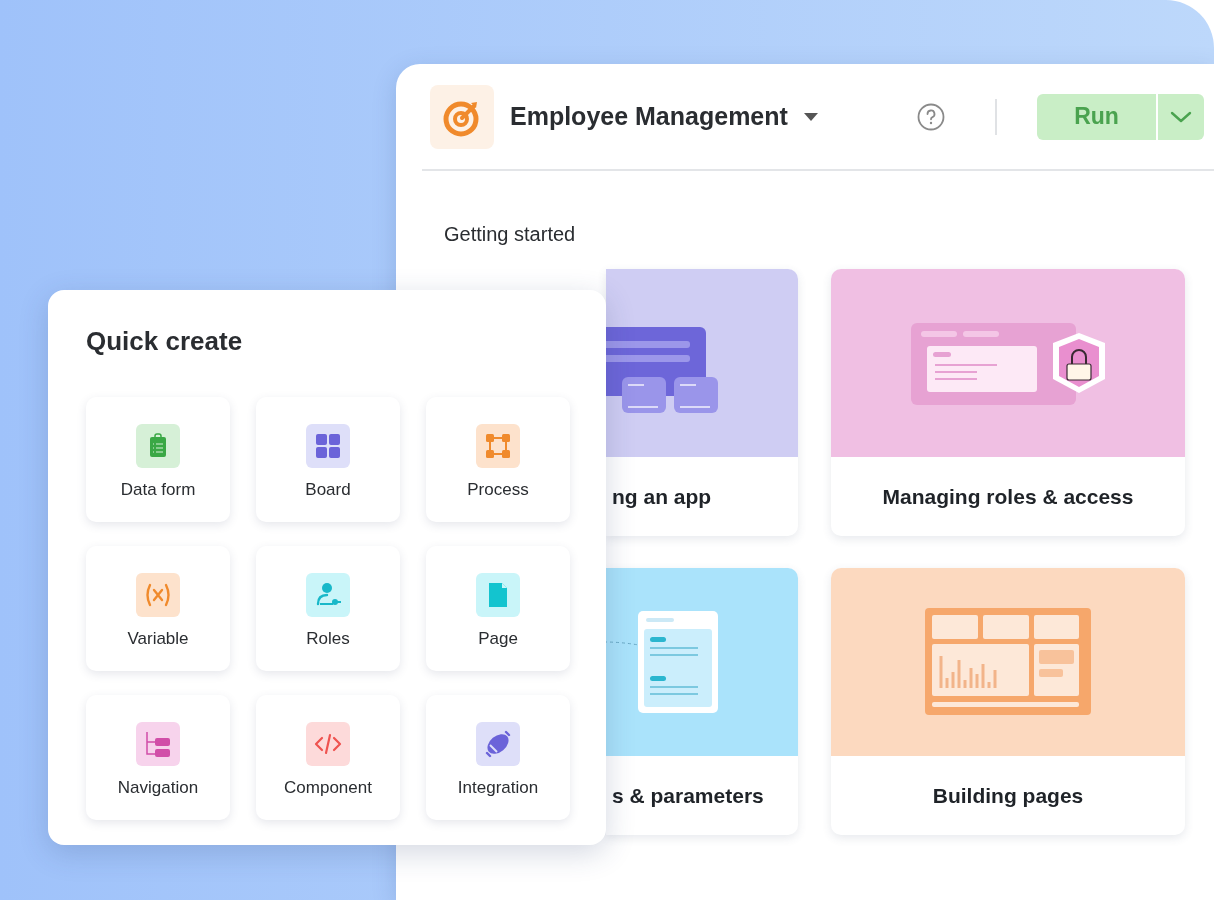 The height and width of the screenshot is (900, 1214). I want to click on app-title: Employee Management, so click(649, 116).